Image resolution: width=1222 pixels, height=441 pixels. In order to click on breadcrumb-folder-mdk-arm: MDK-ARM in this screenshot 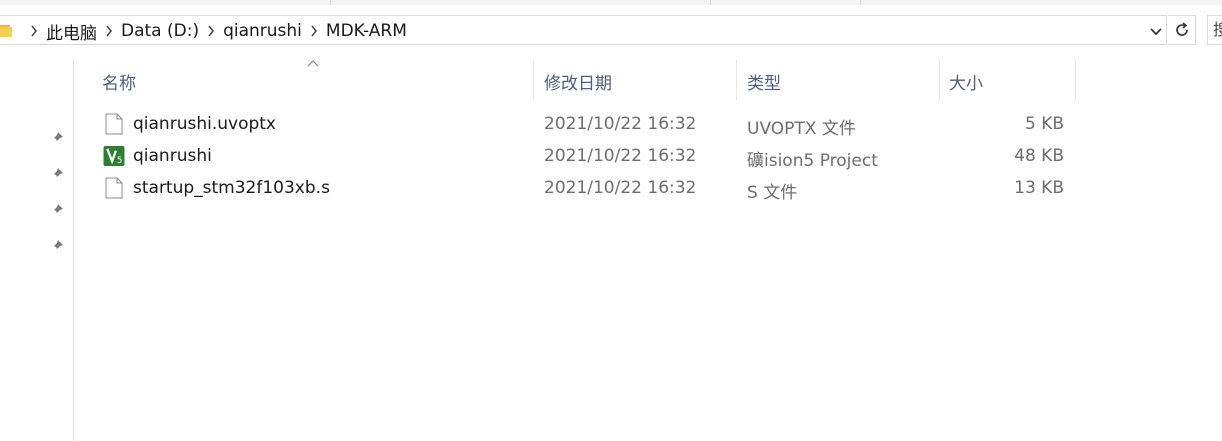, I will do `click(366, 31)`.